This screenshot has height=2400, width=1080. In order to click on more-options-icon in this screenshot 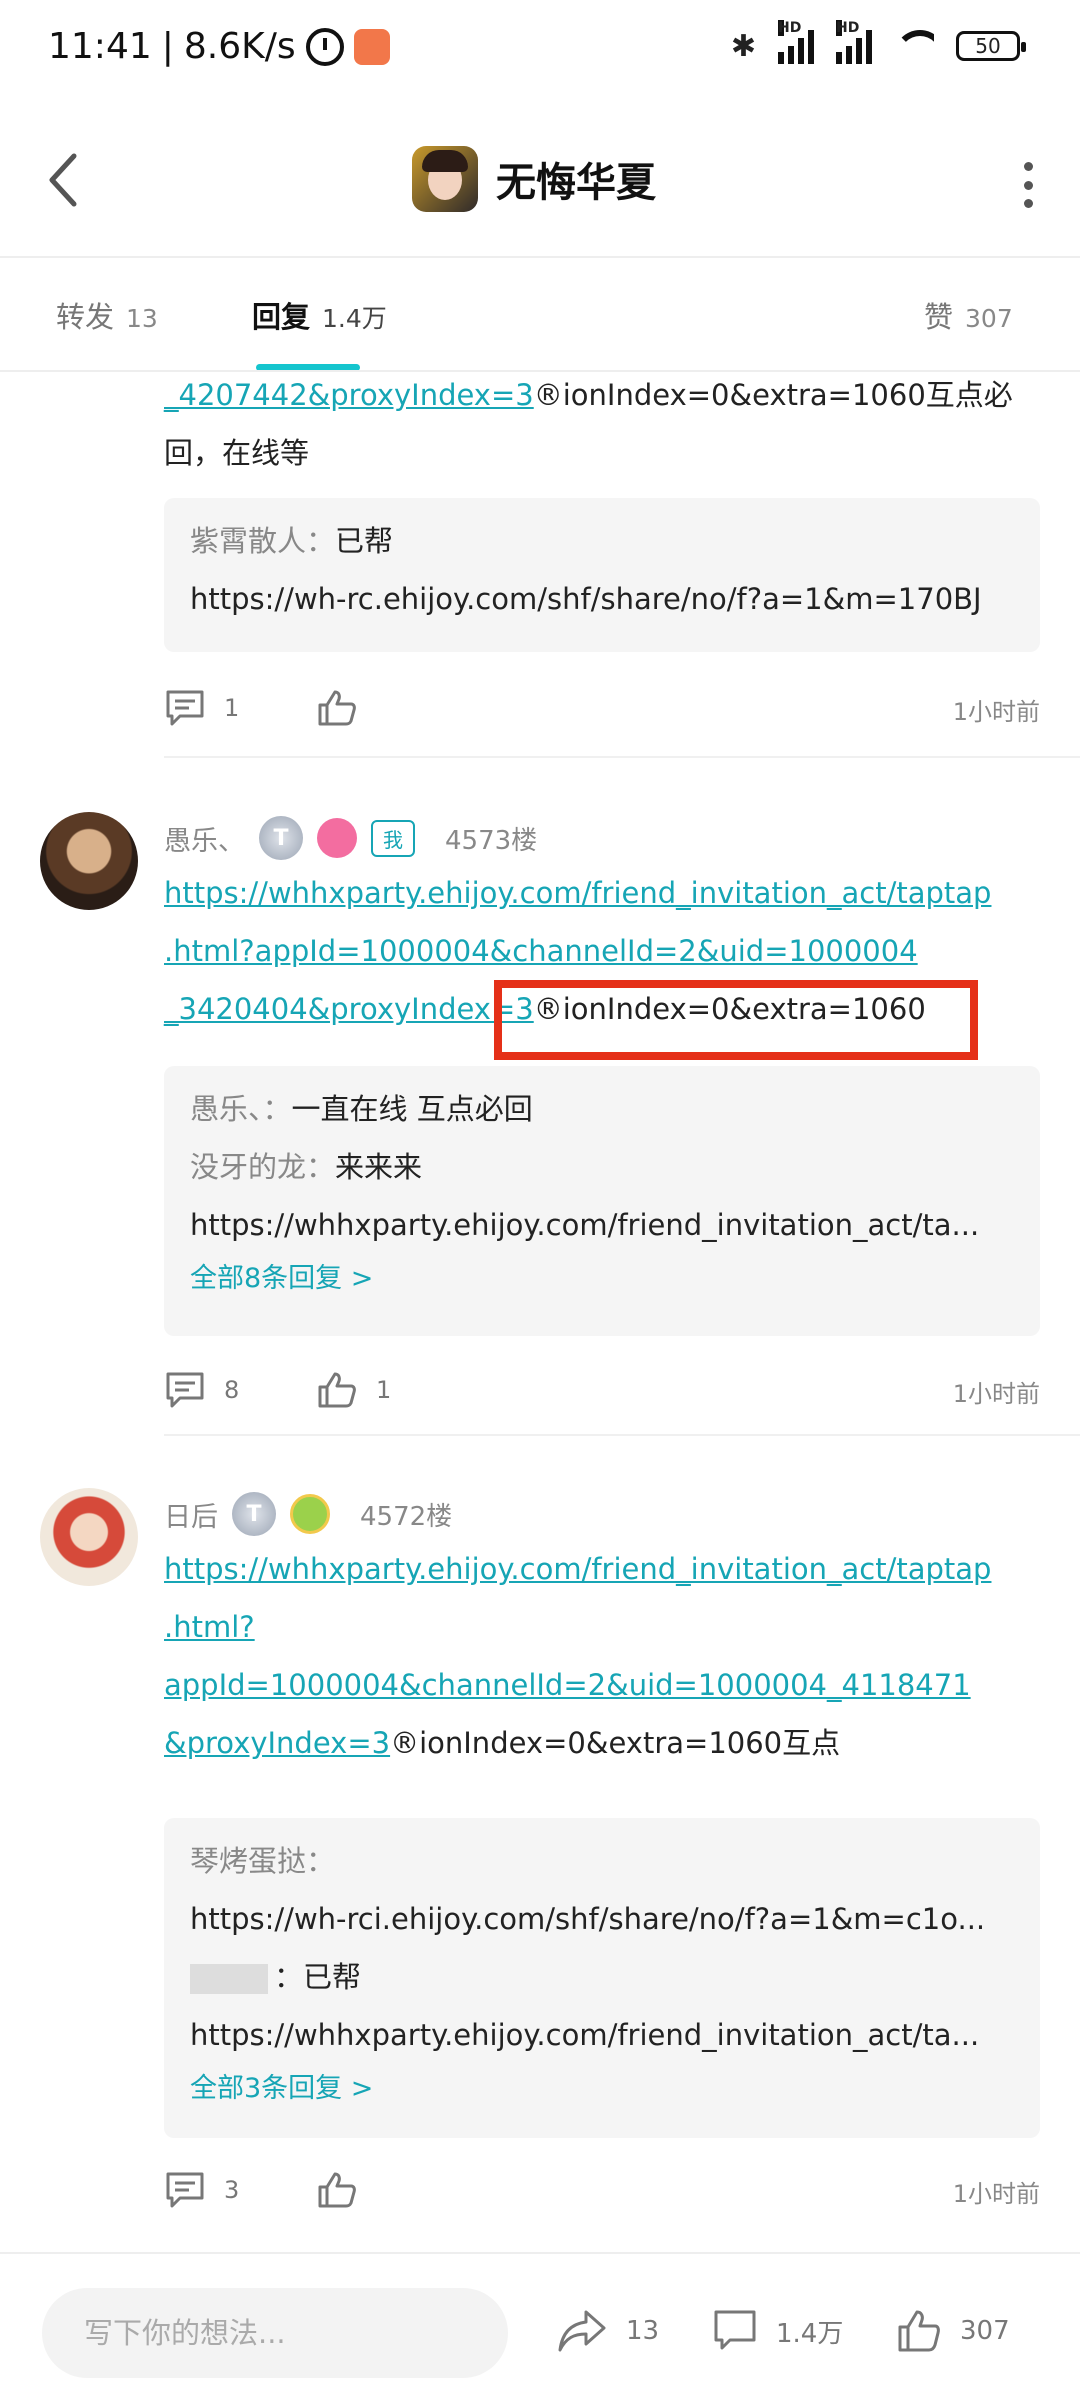, I will do `click(1028, 185)`.